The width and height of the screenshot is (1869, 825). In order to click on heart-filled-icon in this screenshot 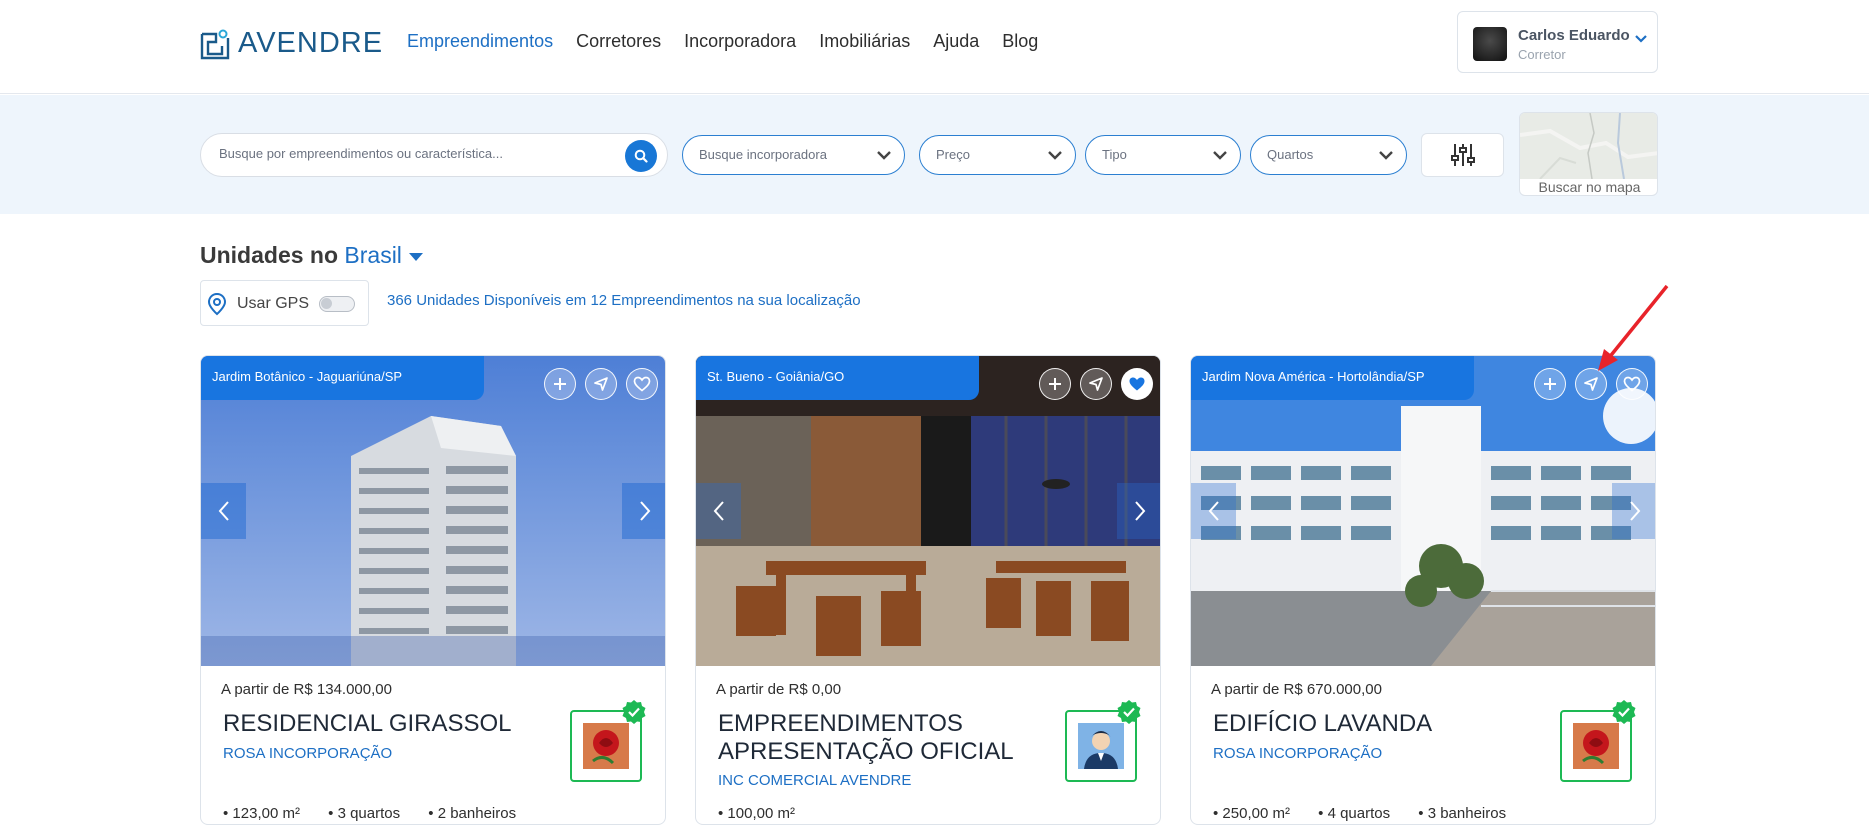, I will do `click(1137, 384)`.